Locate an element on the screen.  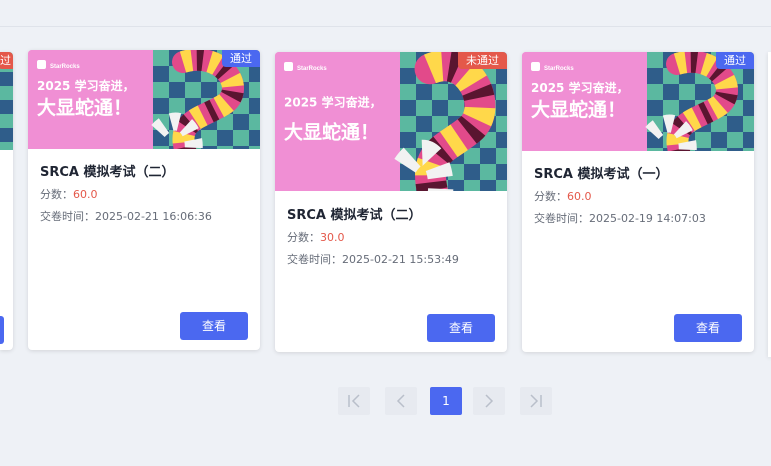
score-row: 分数：30.0 is located at coordinates (316, 237).